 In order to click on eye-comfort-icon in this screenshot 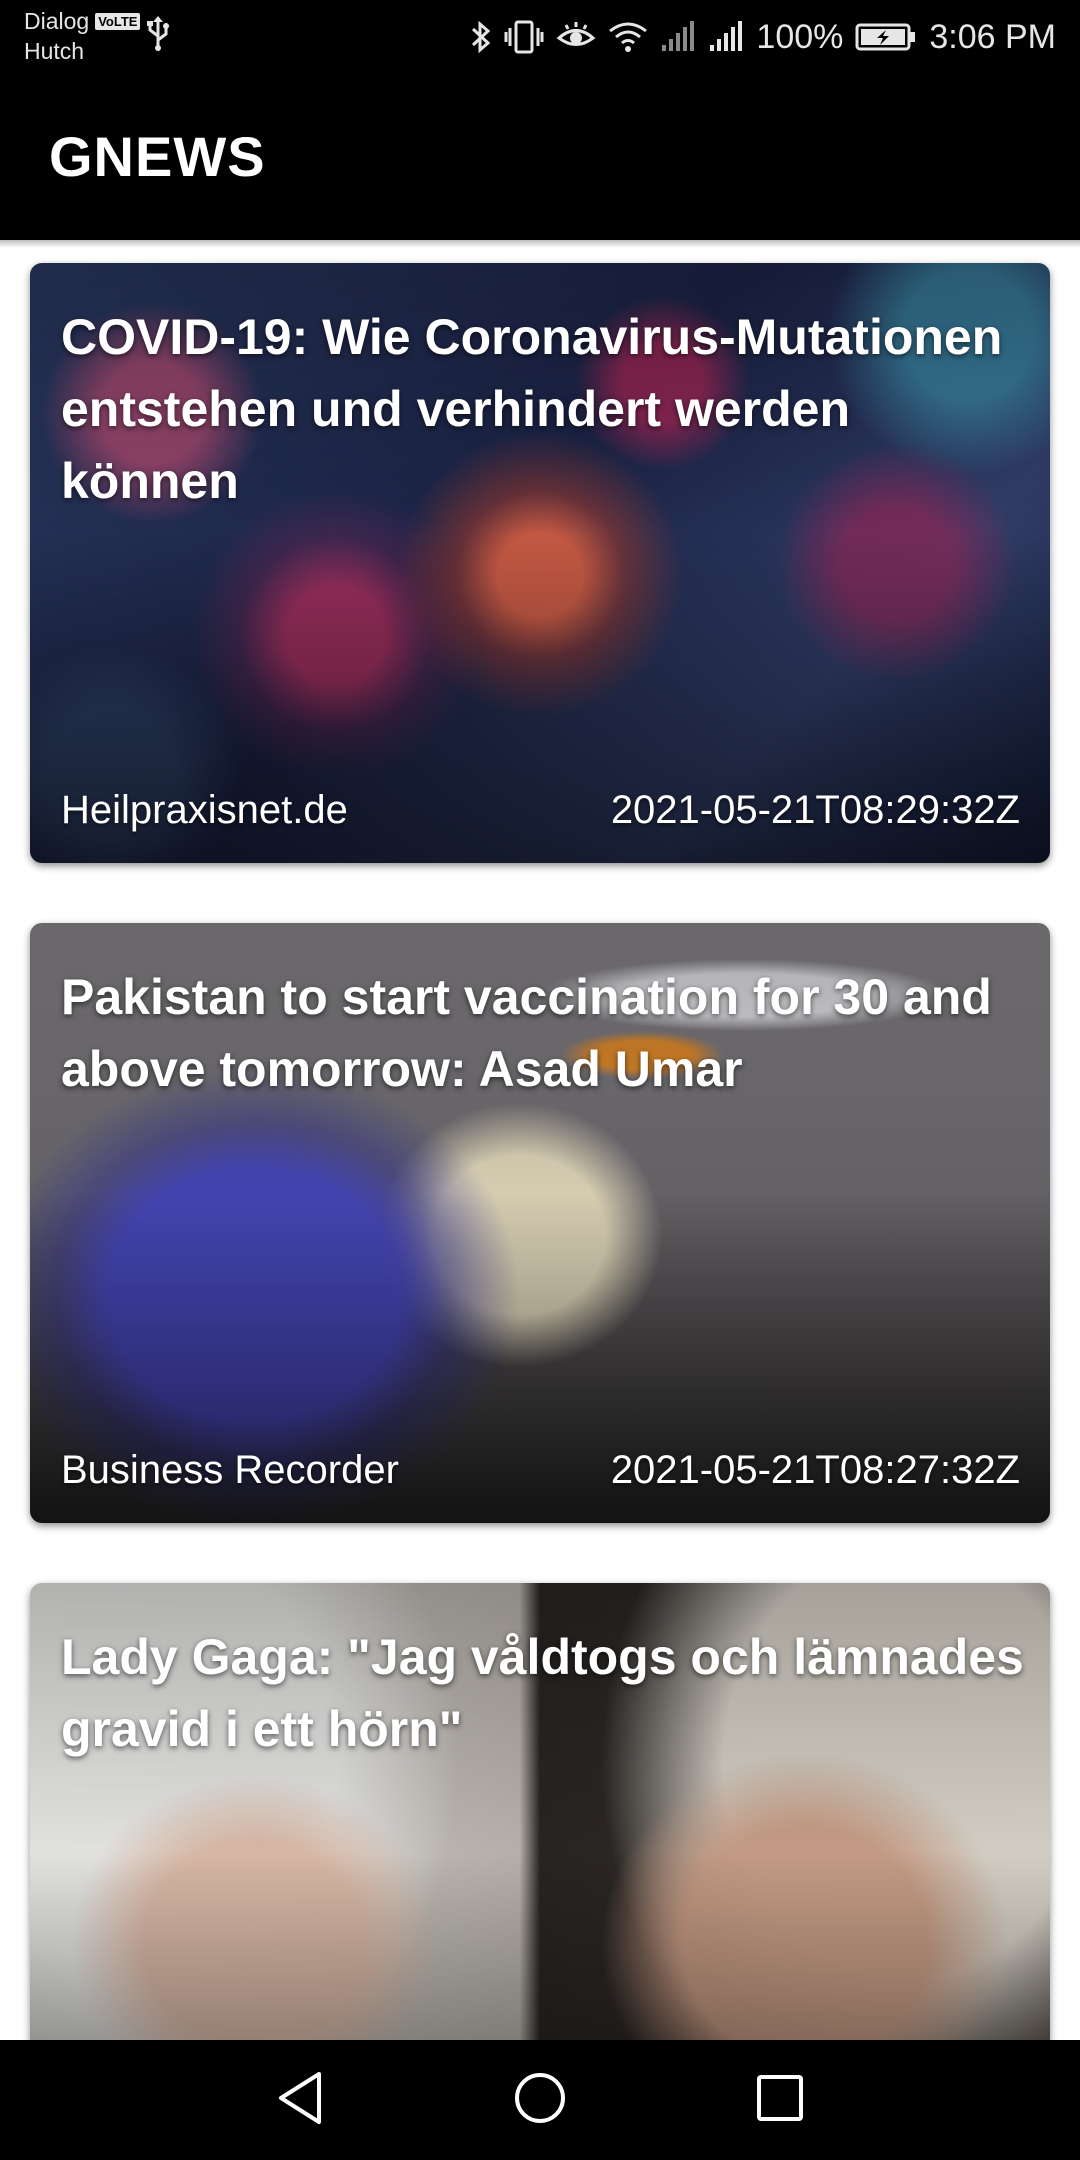, I will do `click(576, 37)`.